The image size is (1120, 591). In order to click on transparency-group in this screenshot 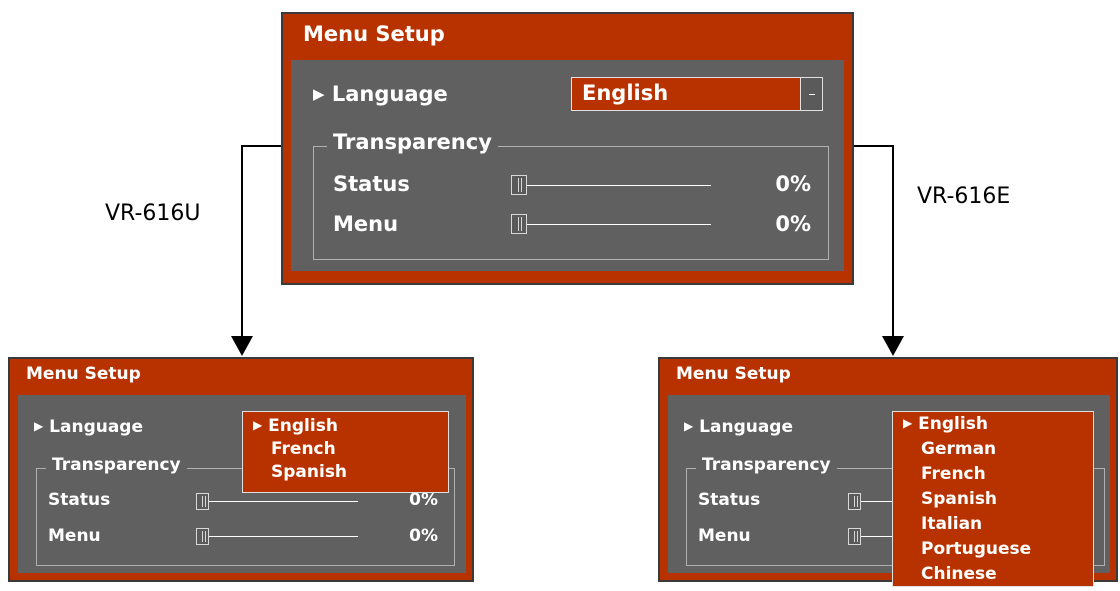, I will do `click(571, 203)`.